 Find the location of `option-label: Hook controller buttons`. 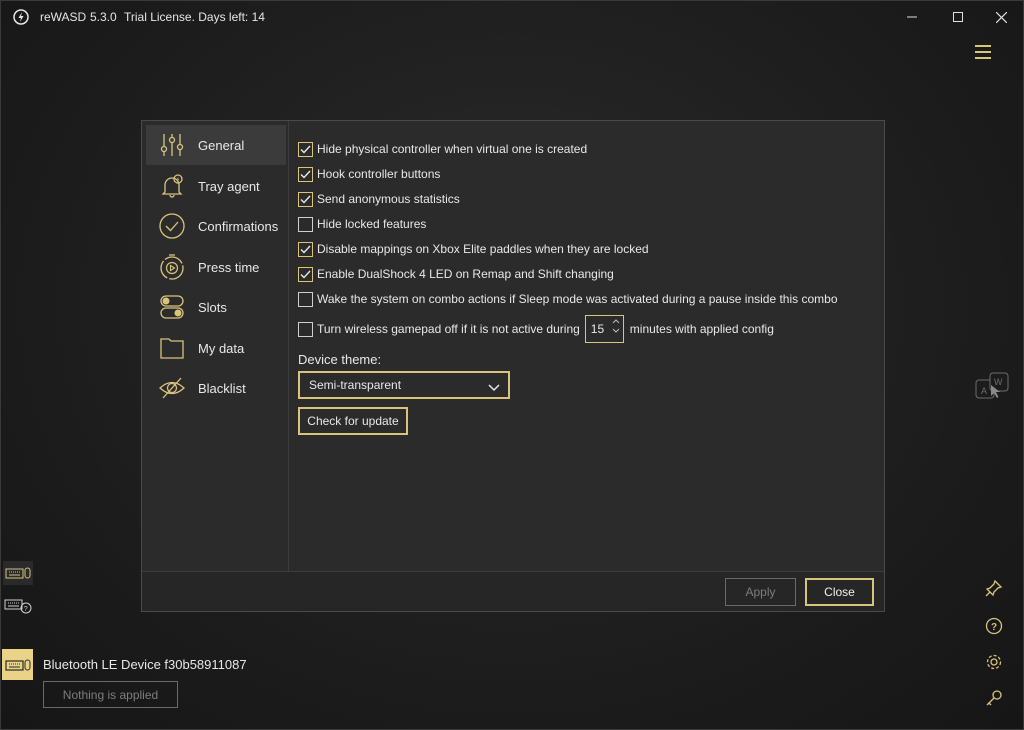

option-label: Hook controller buttons is located at coordinates (379, 174).